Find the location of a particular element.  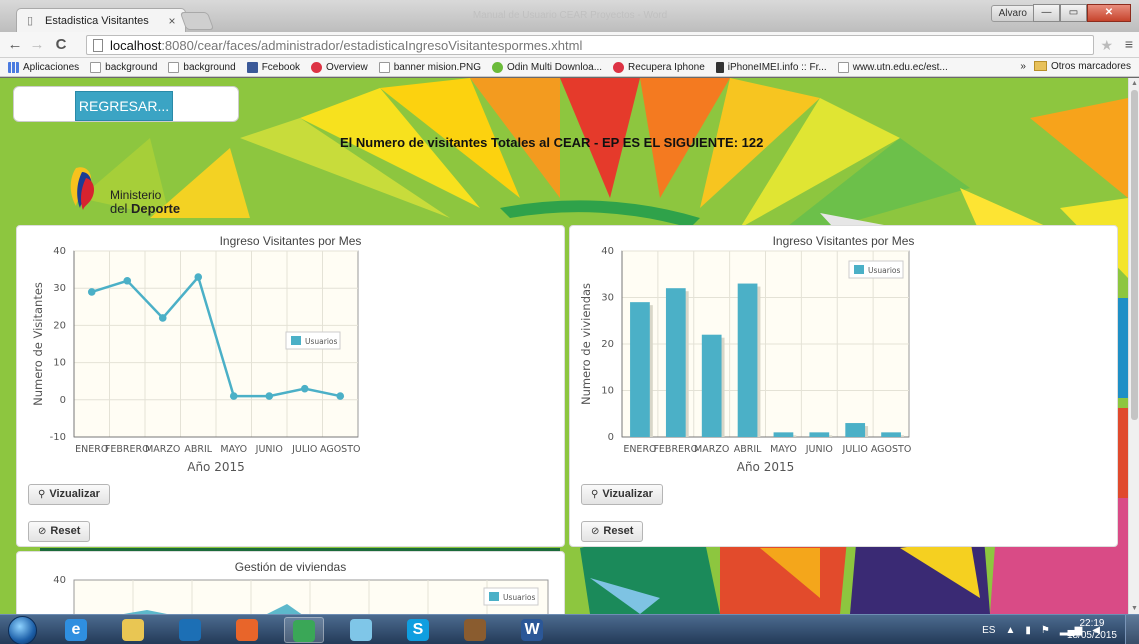

word-icon: W is located at coordinates (532, 630).